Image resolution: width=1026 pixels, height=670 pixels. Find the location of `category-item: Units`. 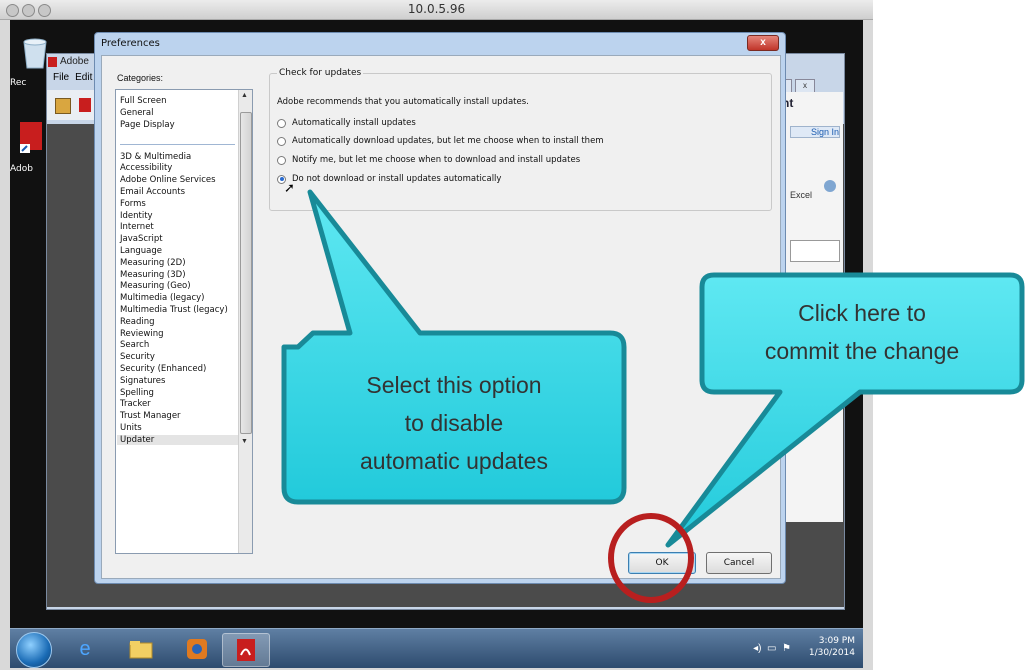

category-item: Units is located at coordinates (131, 428).